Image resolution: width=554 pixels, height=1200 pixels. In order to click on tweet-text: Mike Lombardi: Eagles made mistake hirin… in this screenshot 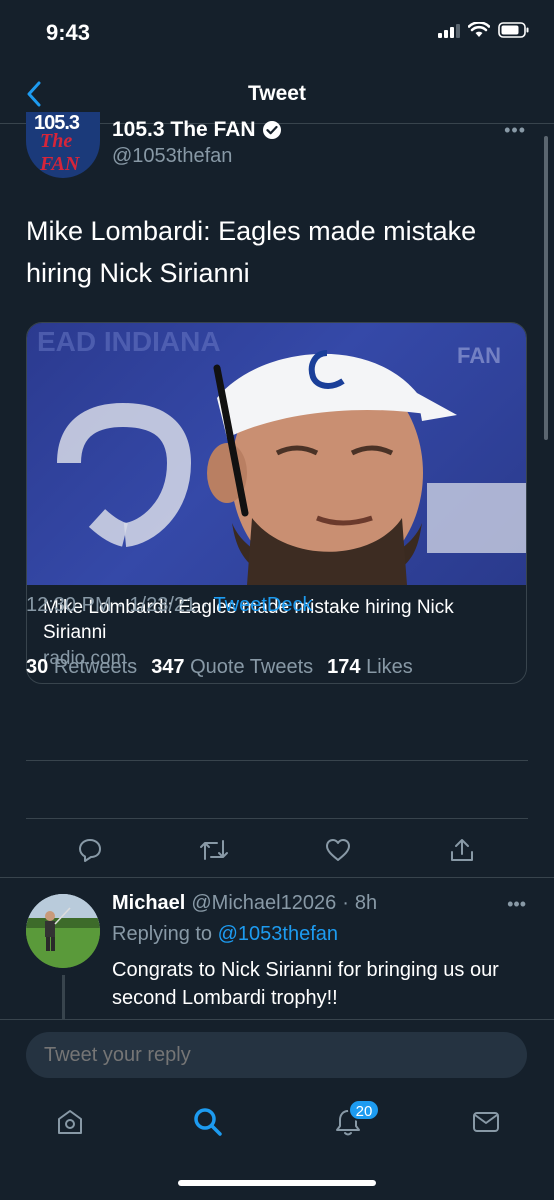, I will do `click(251, 252)`.